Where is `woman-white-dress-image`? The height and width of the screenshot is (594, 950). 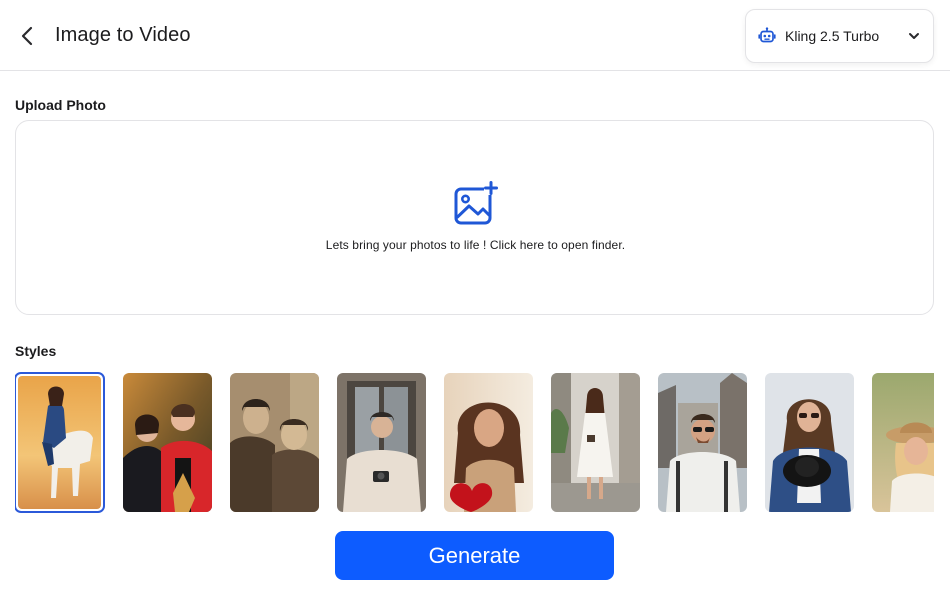 woman-white-dress-image is located at coordinates (595, 442).